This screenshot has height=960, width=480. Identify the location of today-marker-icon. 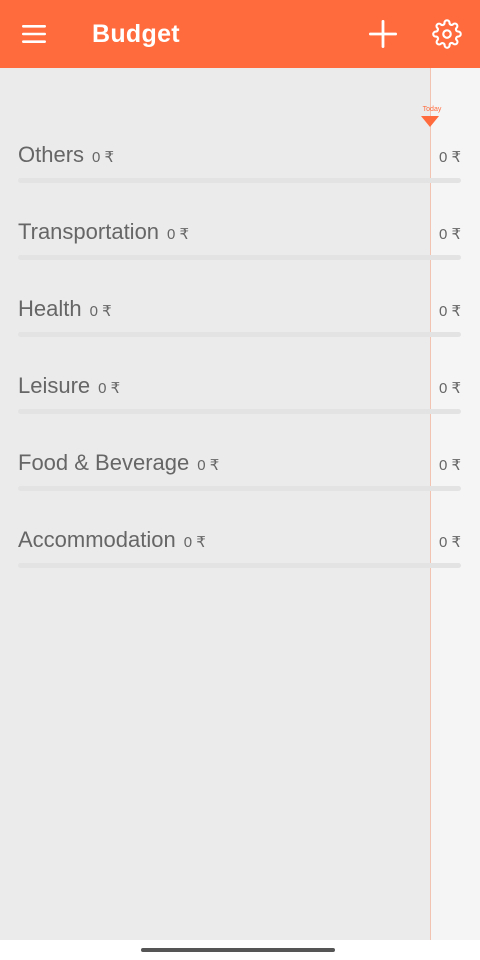
(430, 121).